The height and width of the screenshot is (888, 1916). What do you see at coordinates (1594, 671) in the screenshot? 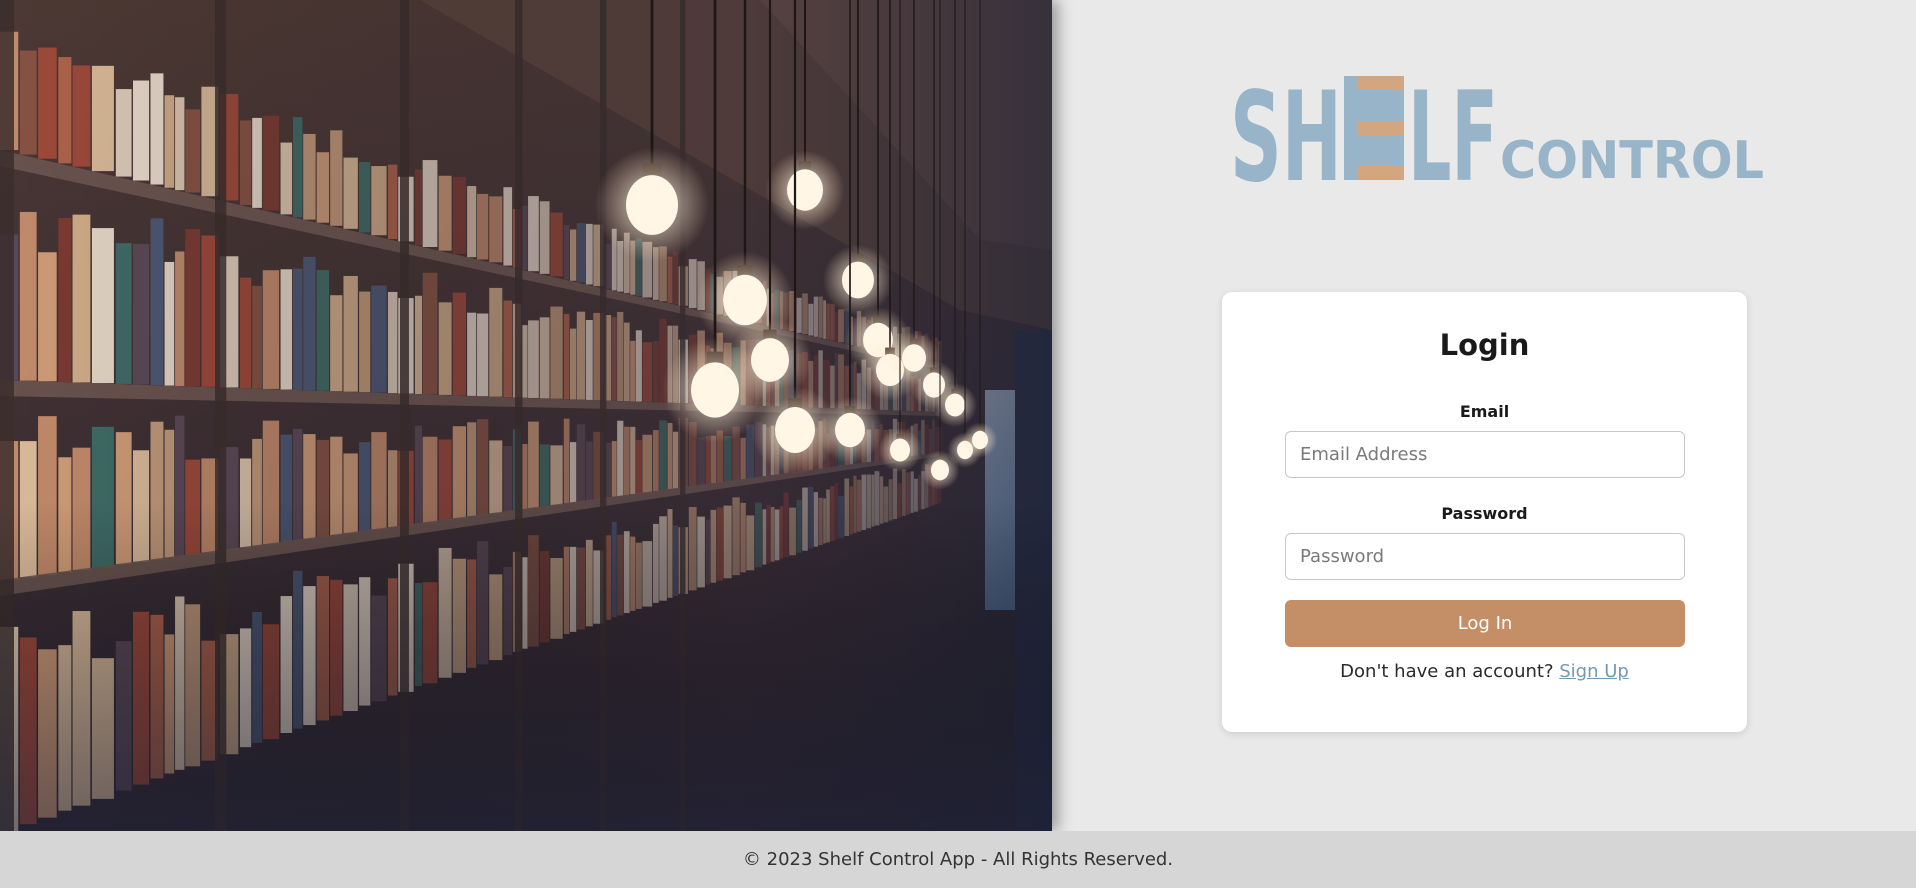
I see `signup-link: Sign Up` at bounding box center [1594, 671].